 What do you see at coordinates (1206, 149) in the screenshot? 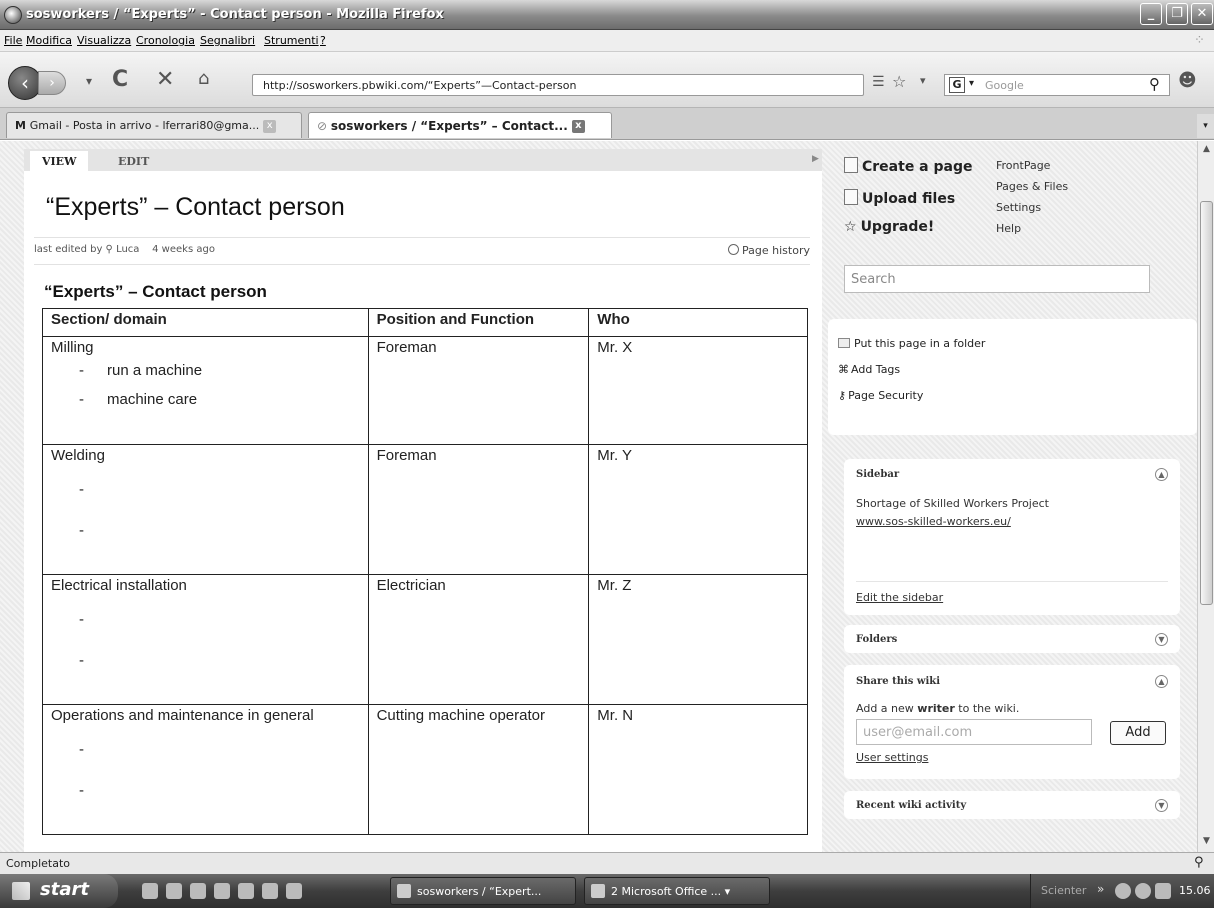
I see `scroll-up-icon: ▲` at bounding box center [1206, 149].